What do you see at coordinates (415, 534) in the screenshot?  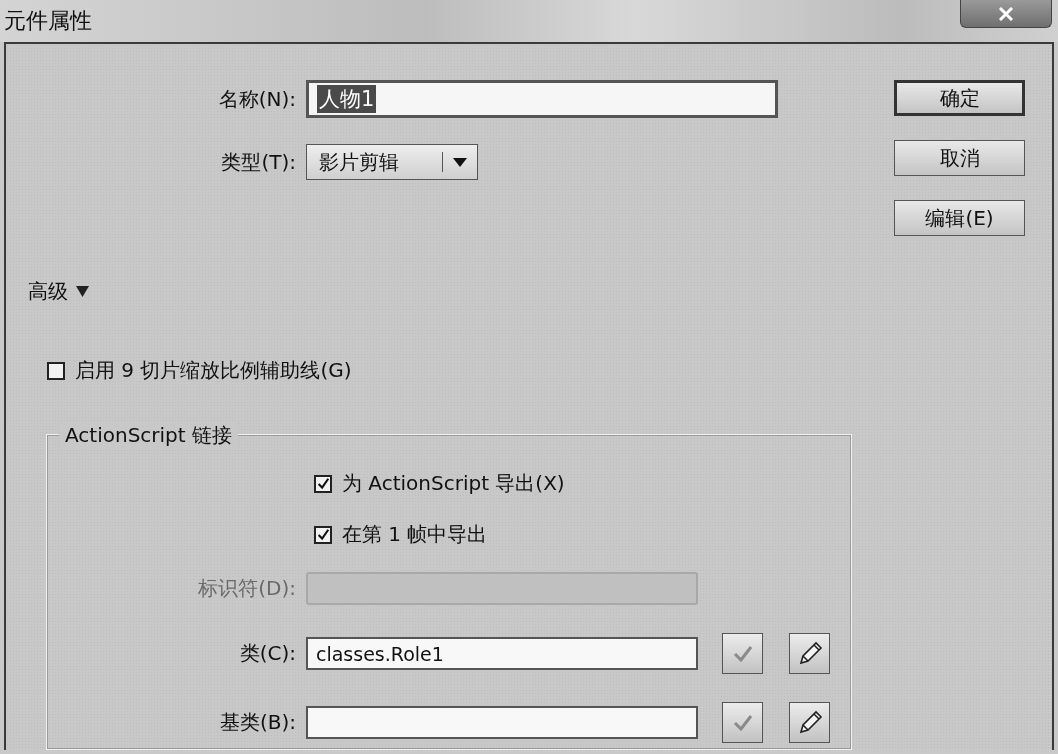 I see `checkbox-label: 在第 1 帧中导出` at bounding box center [415, 534].